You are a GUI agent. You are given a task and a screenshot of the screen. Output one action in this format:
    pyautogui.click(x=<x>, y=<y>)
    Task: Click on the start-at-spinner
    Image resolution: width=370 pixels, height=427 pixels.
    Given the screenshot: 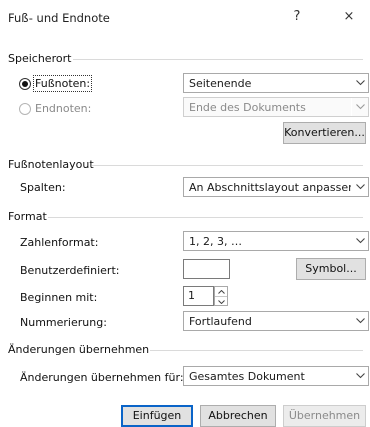 What is the action you would take?
    pyautogui.click(x=221, y=296)
    